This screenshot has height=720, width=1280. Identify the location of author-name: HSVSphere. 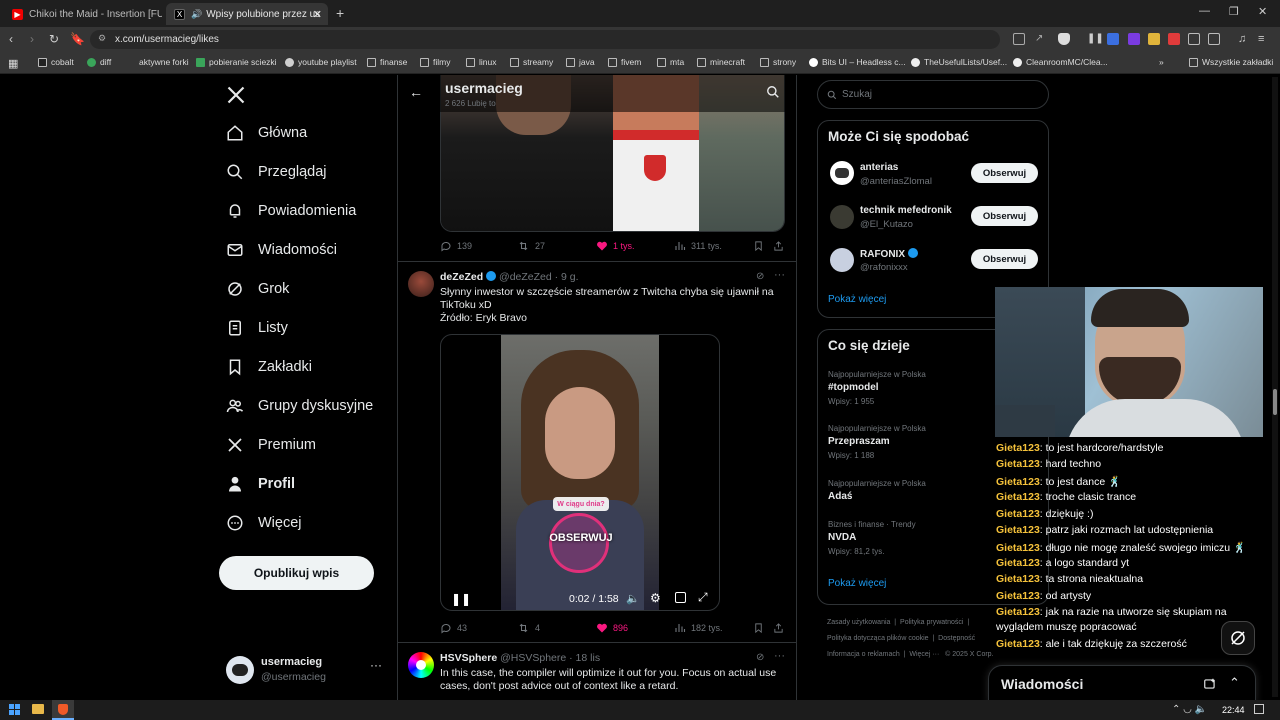
(468, 658).